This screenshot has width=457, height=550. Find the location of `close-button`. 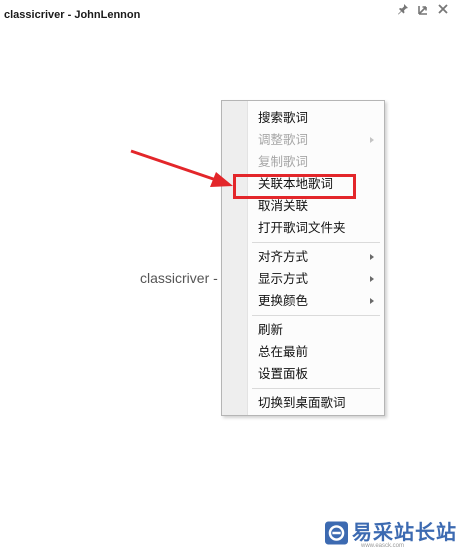

close-button is located at coordinates (443, 9).